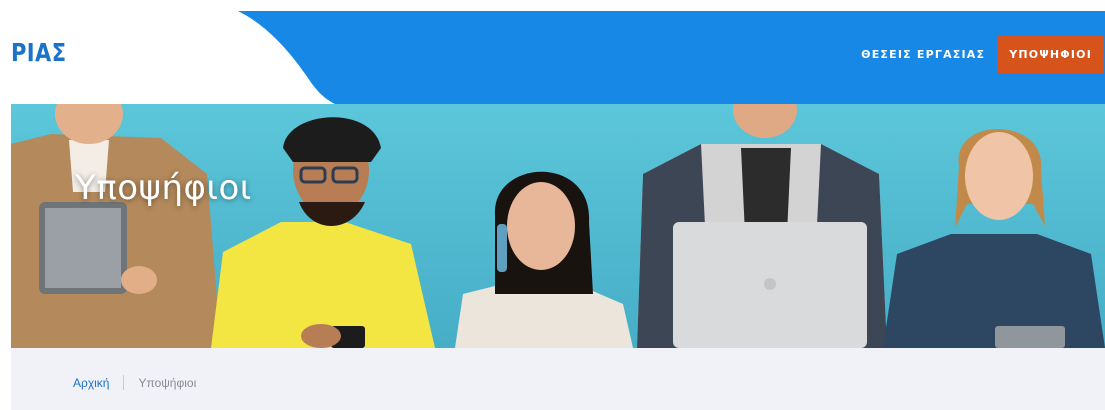 This screenshot has width=1105, height=410. What do you see at coordinates (923, 54) in the screenshot?
I see `nav-item-jobs: ΘΕΣΕΙΣ ΕΡΓΑΣΙΑΣ` at bounding box center [923, 54].